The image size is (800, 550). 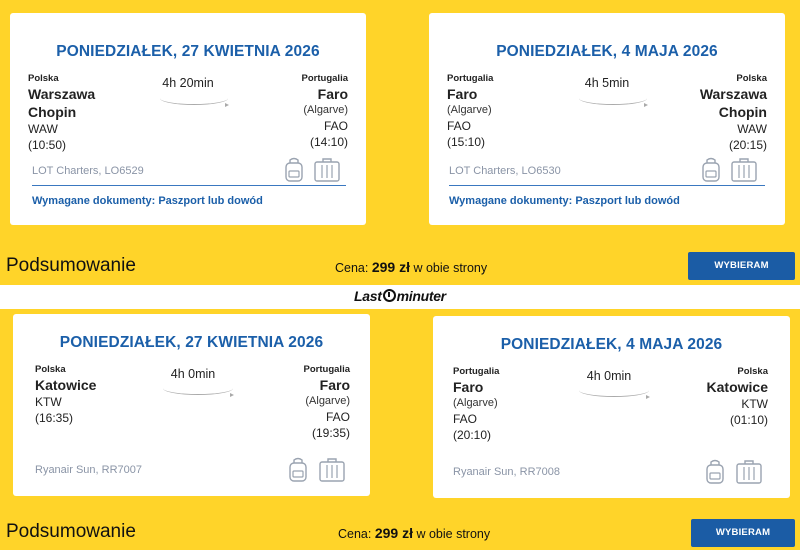 I want to click on departure-airport: Polska Warszawa Chopin WAW (10:50), so click(x=61, y=113).